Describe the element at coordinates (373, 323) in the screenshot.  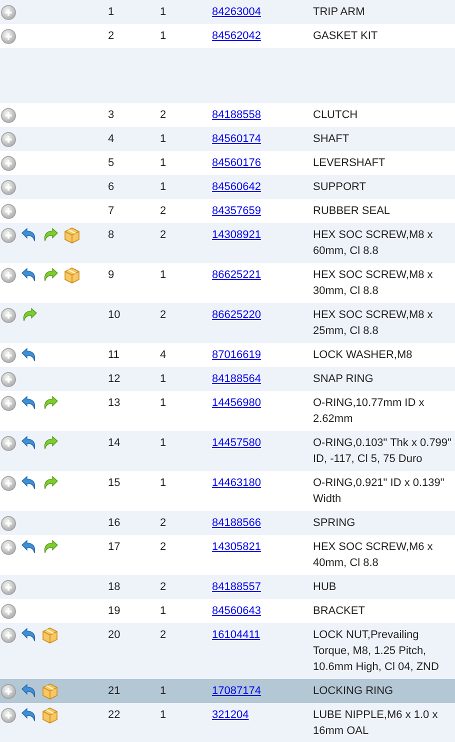
I see `part-description: HEX SOC SCREW,M8 x 25mm, Cl 8.8` at that location.